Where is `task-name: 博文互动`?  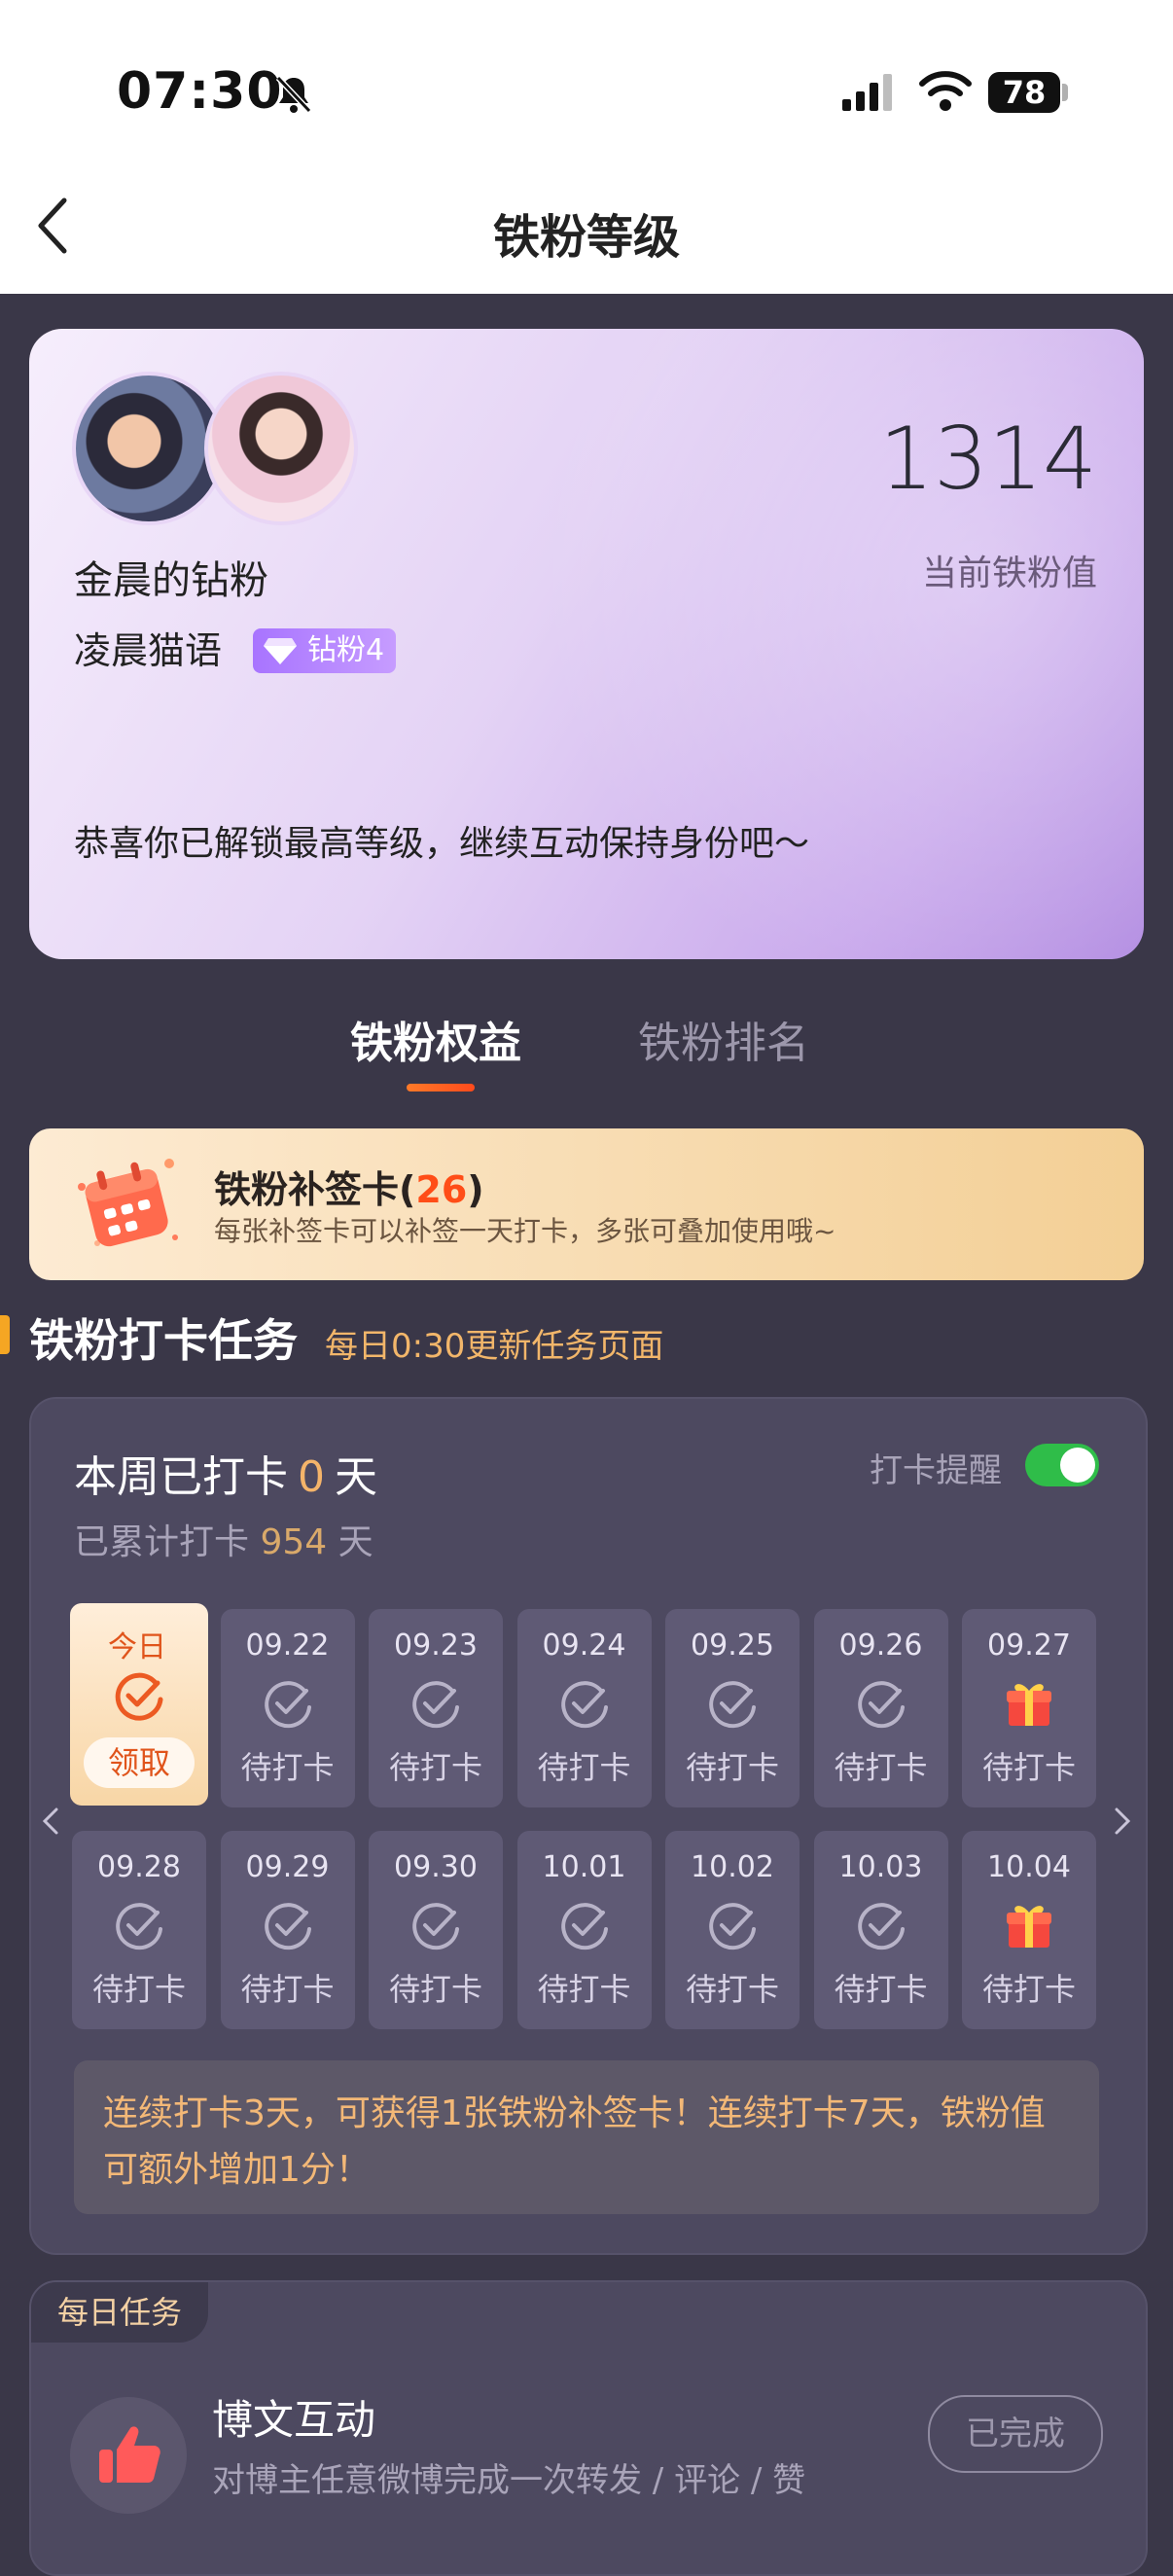
task-name: 博文互动 is located at coordinates (294, 2420).